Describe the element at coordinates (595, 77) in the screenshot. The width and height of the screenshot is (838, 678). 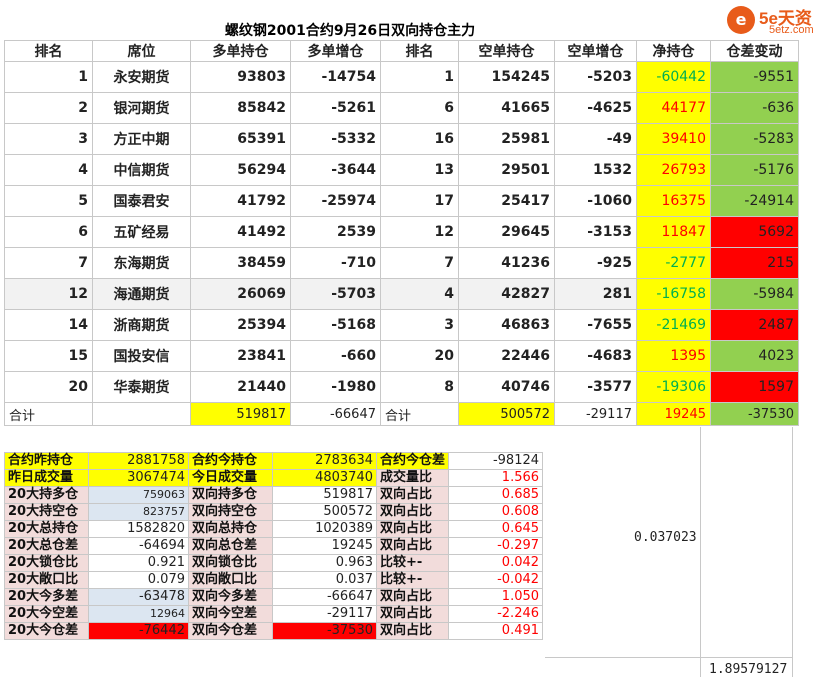
I see `short-change: -5203` at that location.